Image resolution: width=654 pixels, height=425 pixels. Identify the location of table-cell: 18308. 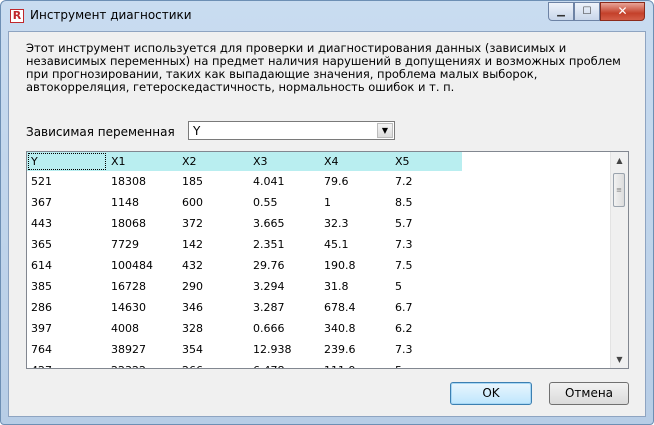
(142, 181).